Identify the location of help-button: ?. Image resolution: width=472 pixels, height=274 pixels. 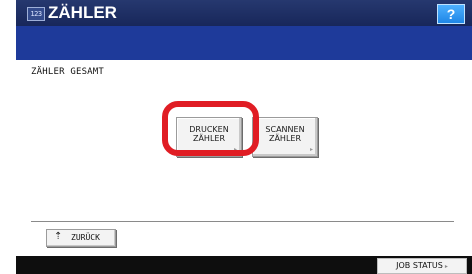
(451, 14).